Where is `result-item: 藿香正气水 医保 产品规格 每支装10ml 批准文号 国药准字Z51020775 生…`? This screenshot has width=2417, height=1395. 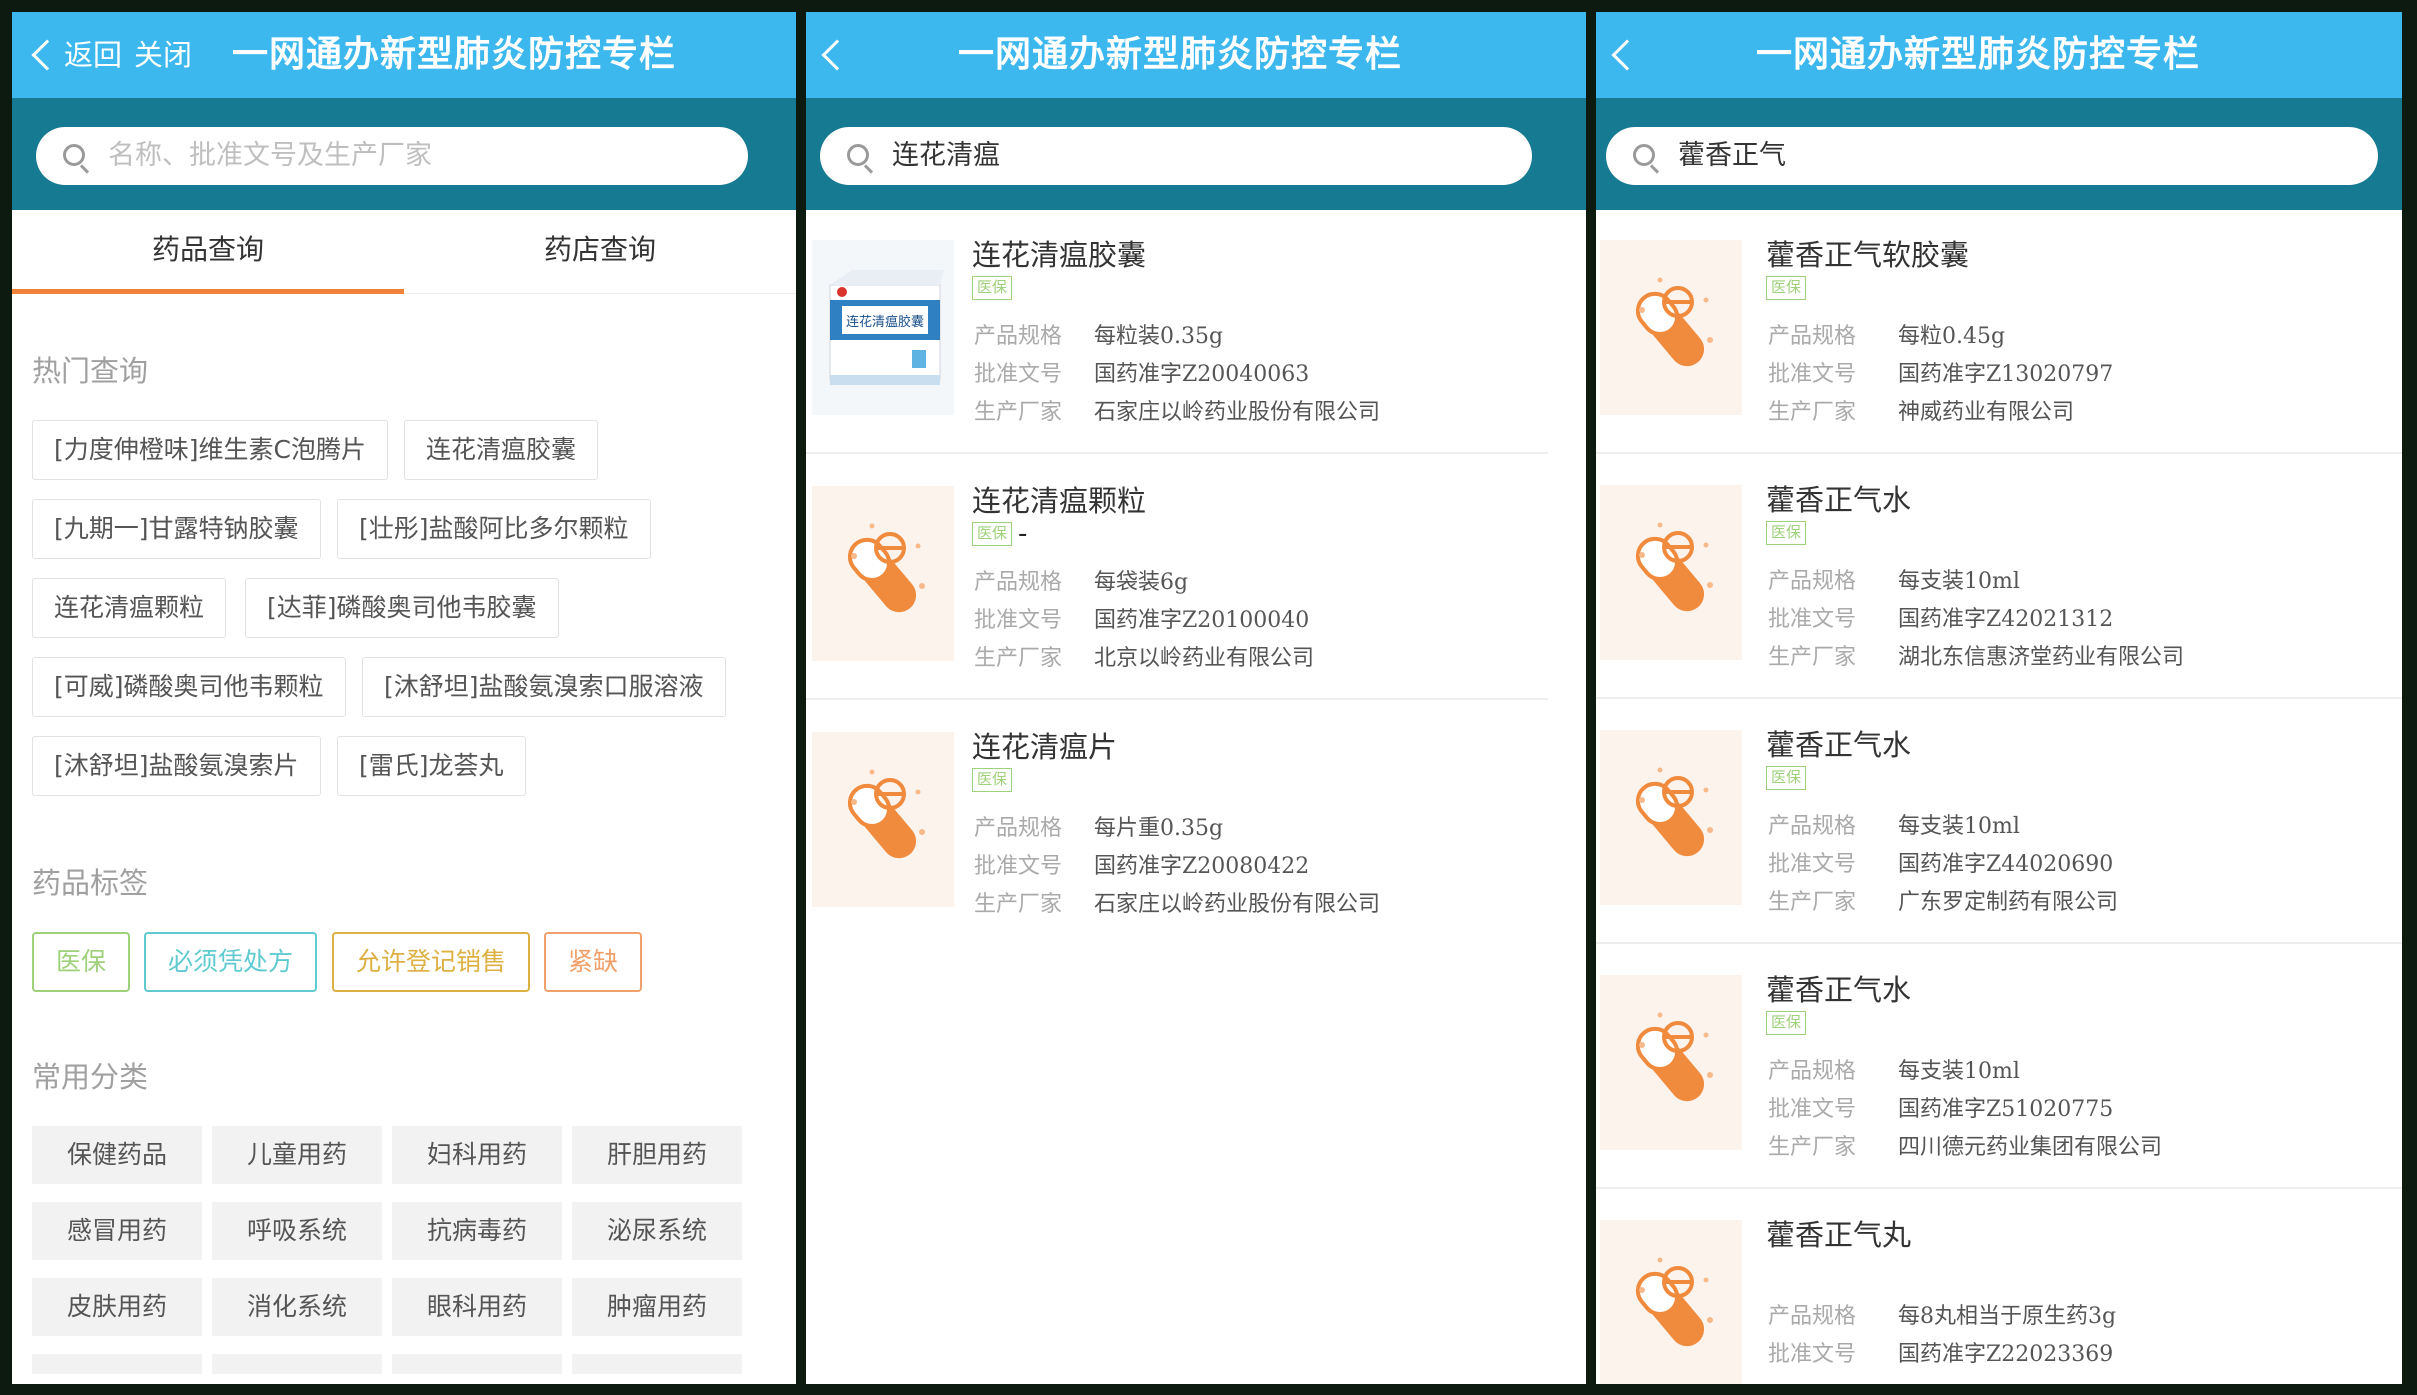
result-item: 藿香正气水 医保 产品规格 每支装10ml 批准文号 国药准字Z51020775 生… is located at coordinates (1999, 1067).